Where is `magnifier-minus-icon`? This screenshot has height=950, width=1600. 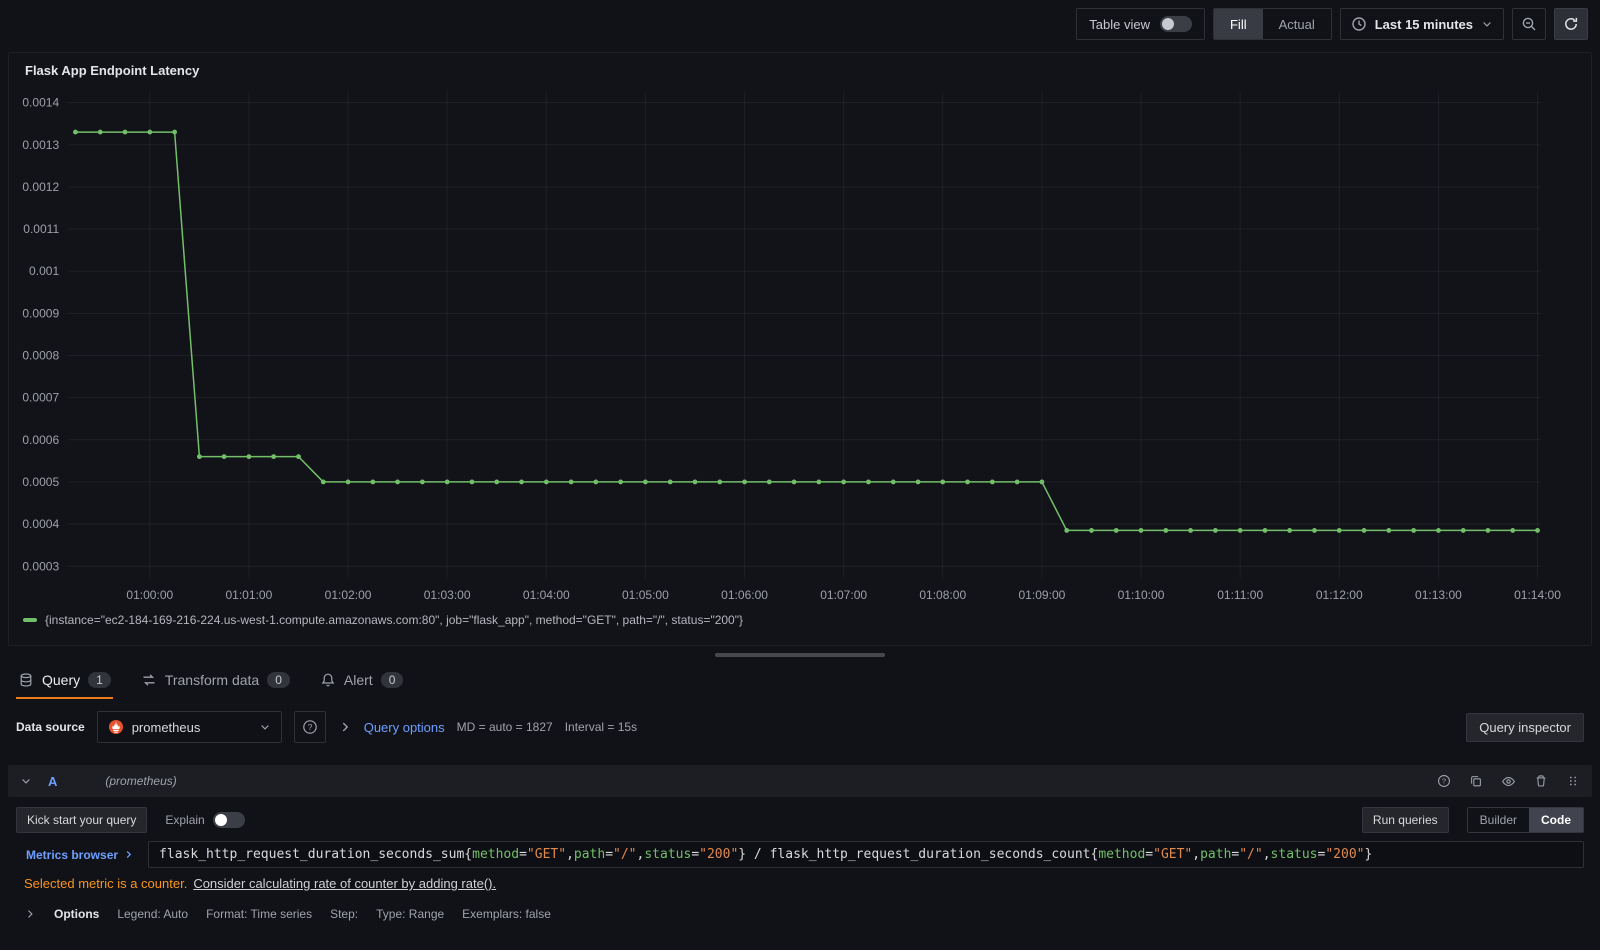
magnifier-minus-icon is located at coordinates (1529, 24).